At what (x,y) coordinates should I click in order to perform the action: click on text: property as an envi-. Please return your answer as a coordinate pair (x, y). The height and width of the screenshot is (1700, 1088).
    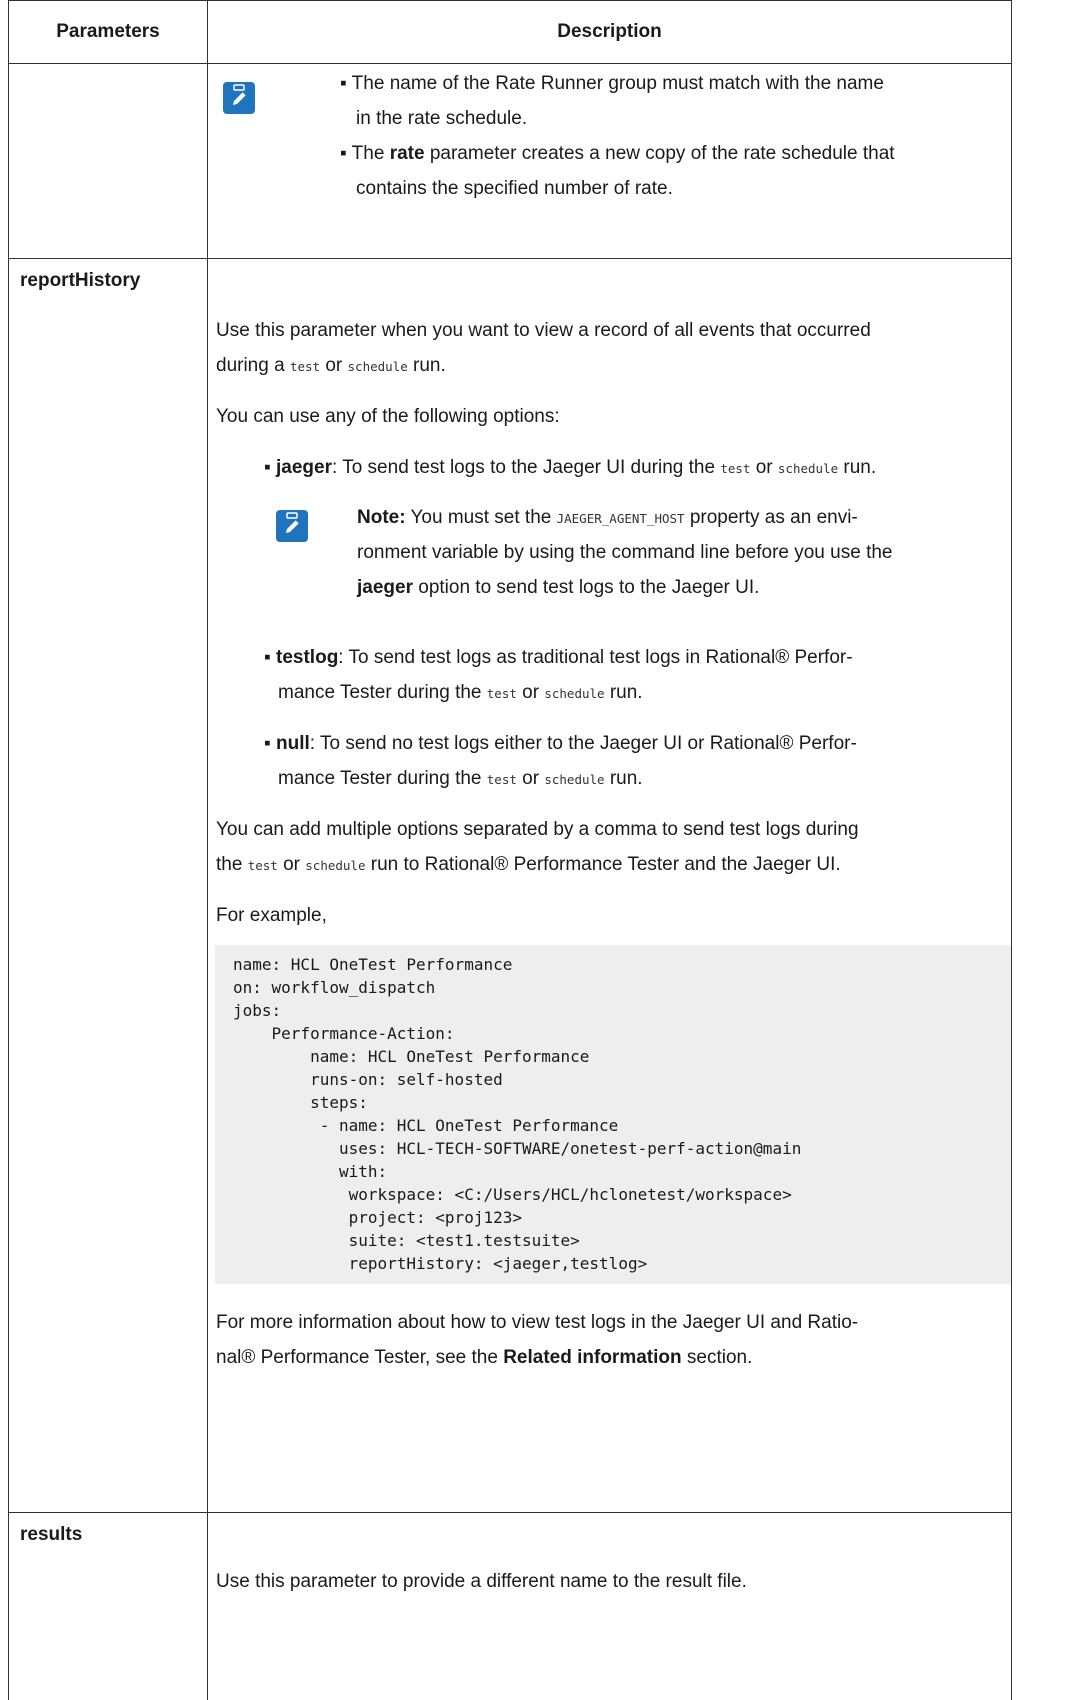
    Looking at the image, I should click on (771, 517).